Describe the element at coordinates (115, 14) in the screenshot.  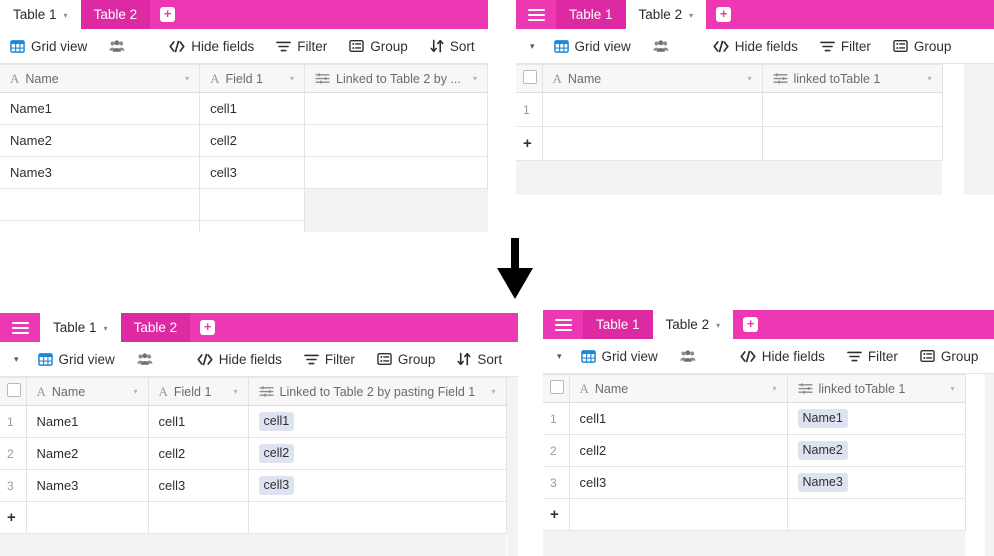
I see `tab-table-2: Table 2` at that location.